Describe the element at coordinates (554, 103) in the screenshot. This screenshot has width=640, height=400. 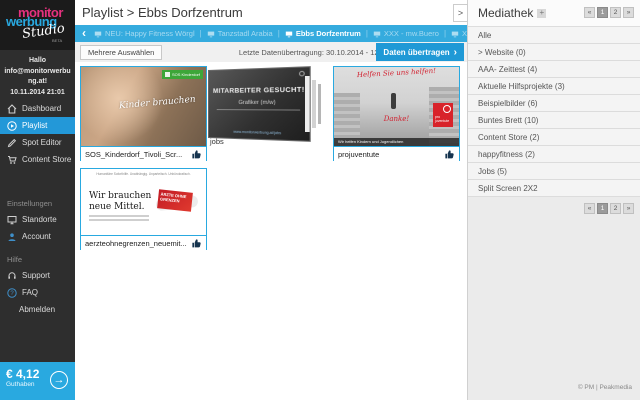
I see `category-beispielbilder: Beispielbilder (6)` at that location.